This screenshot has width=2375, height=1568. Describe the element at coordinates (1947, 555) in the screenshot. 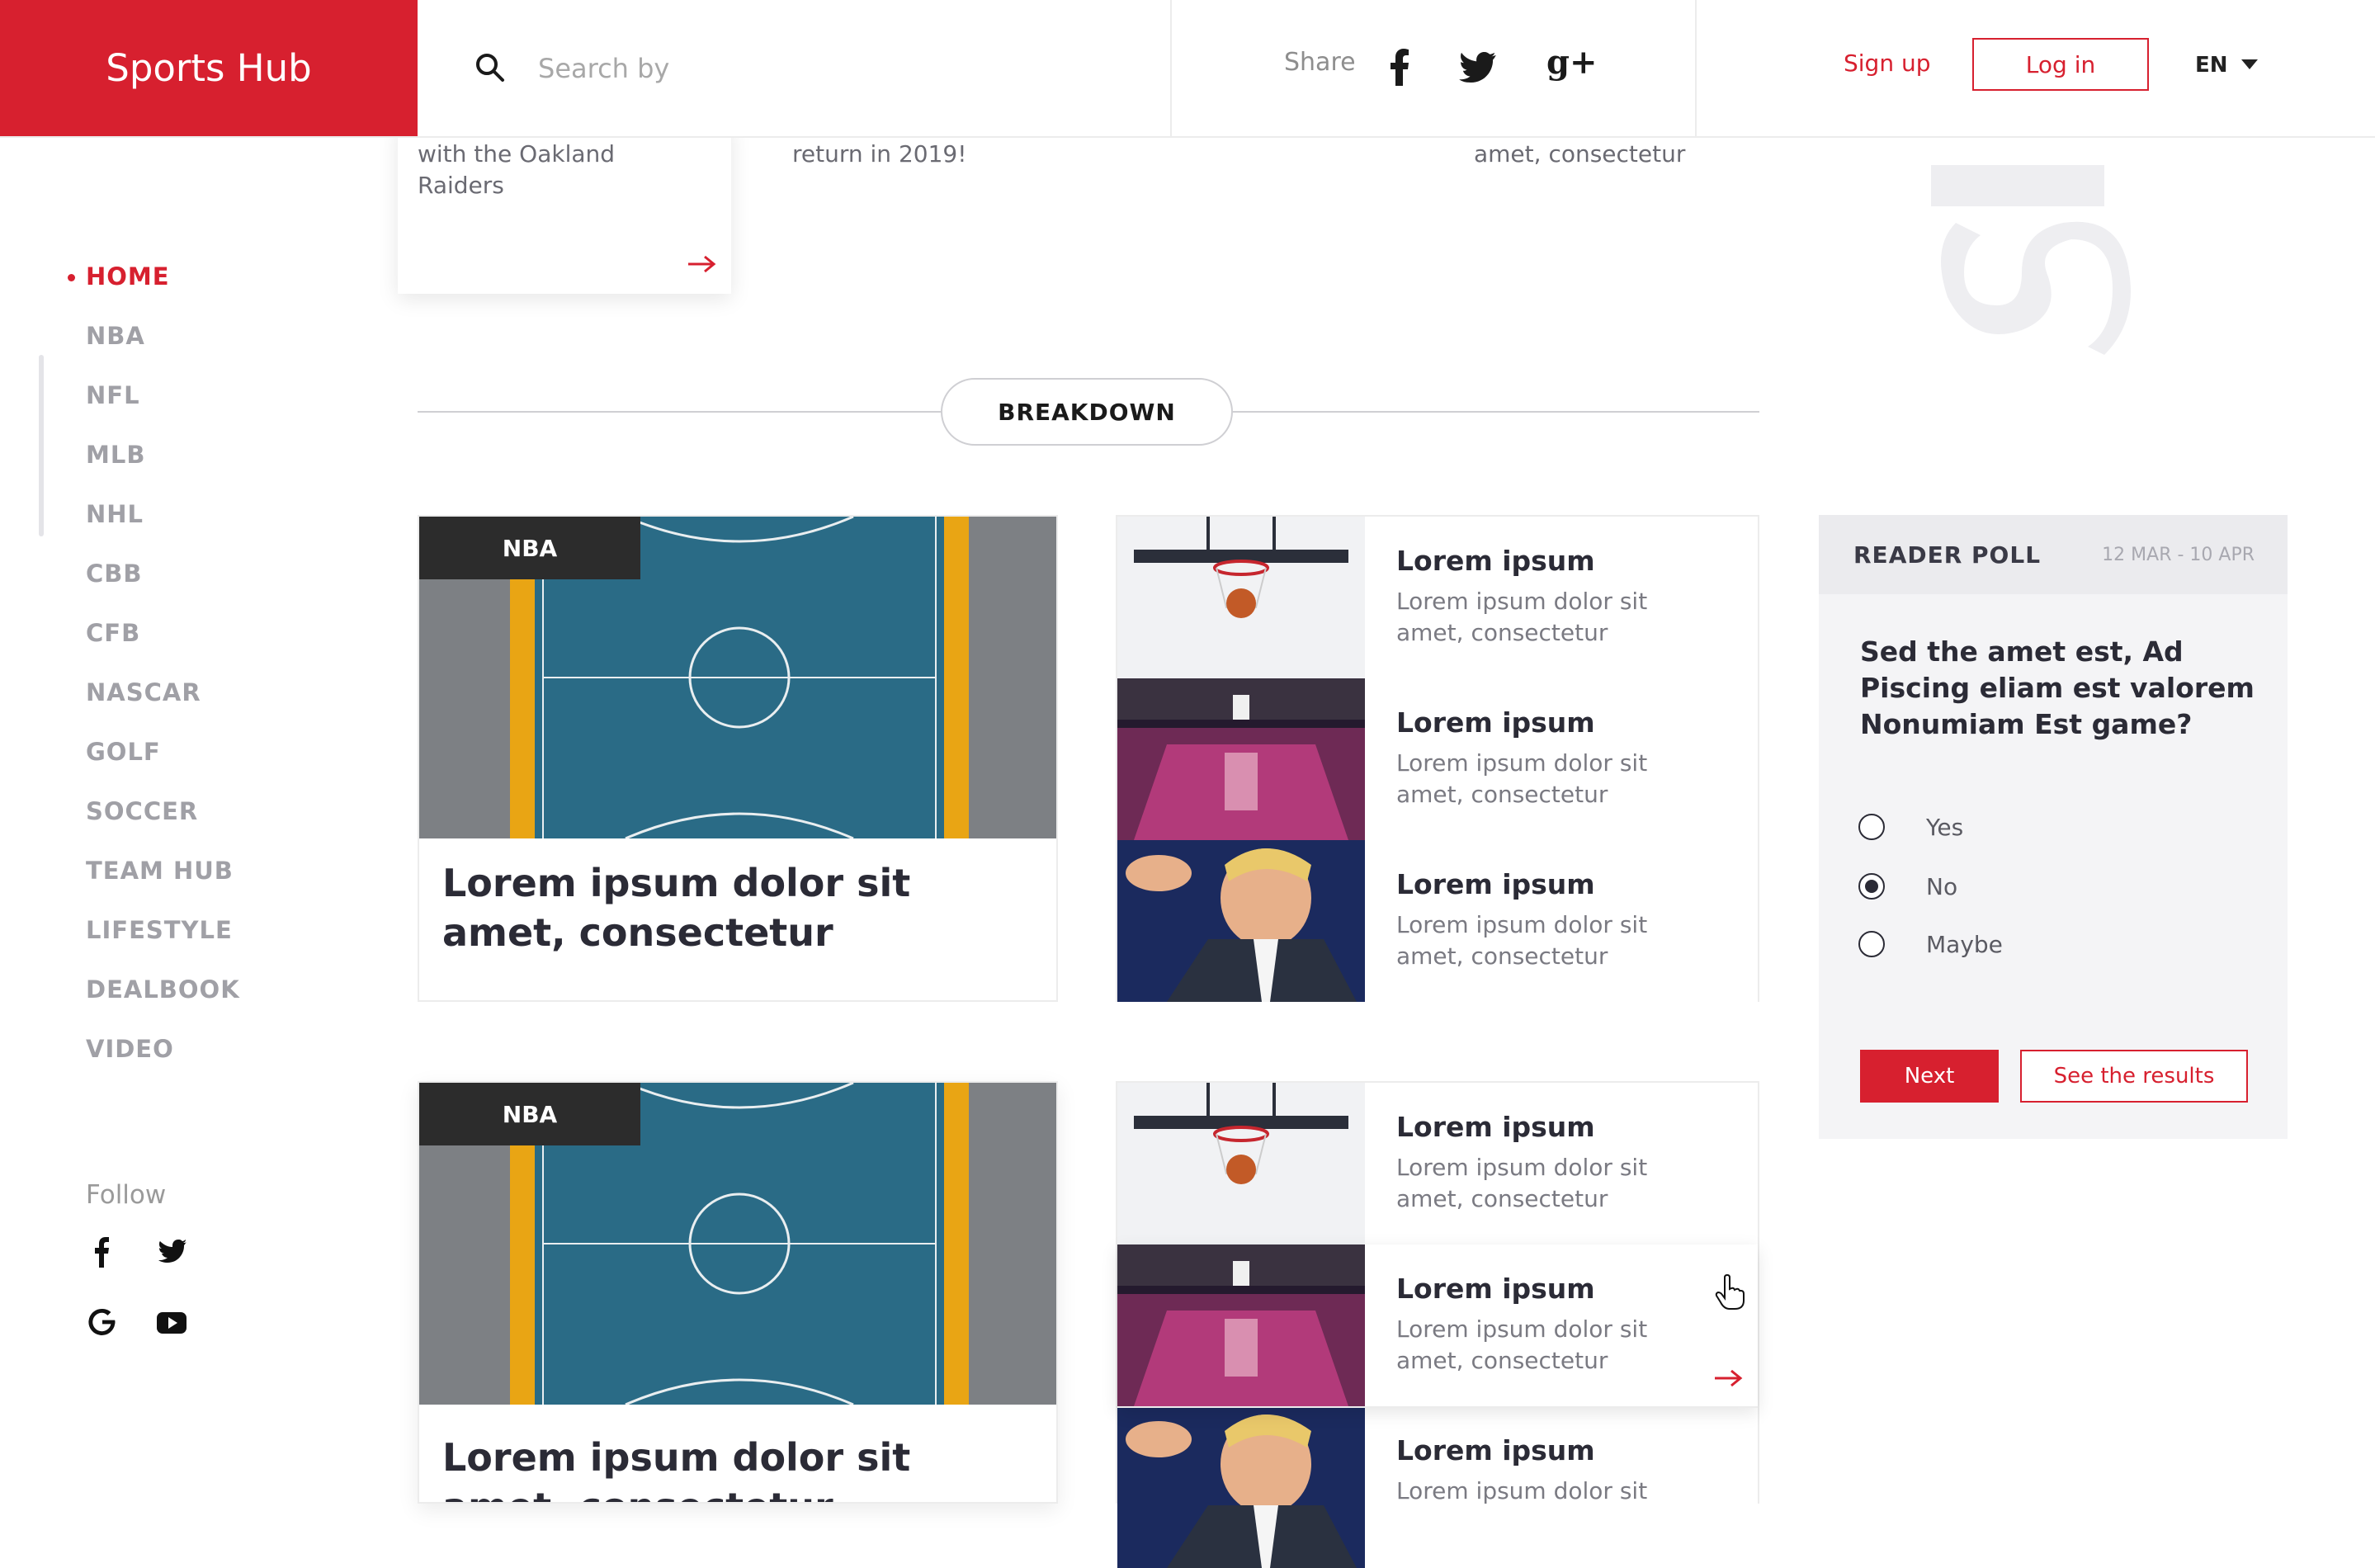

I see `poll-title: READER POLL` at that location.